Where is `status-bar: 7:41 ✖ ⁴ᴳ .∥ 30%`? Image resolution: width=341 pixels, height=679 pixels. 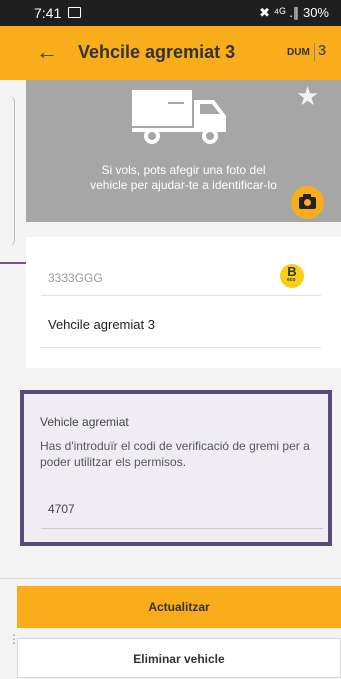 status-bar: 7:41 ✖ ⁴ᴳ .∥ 30% is located at coordinates (170, 13).